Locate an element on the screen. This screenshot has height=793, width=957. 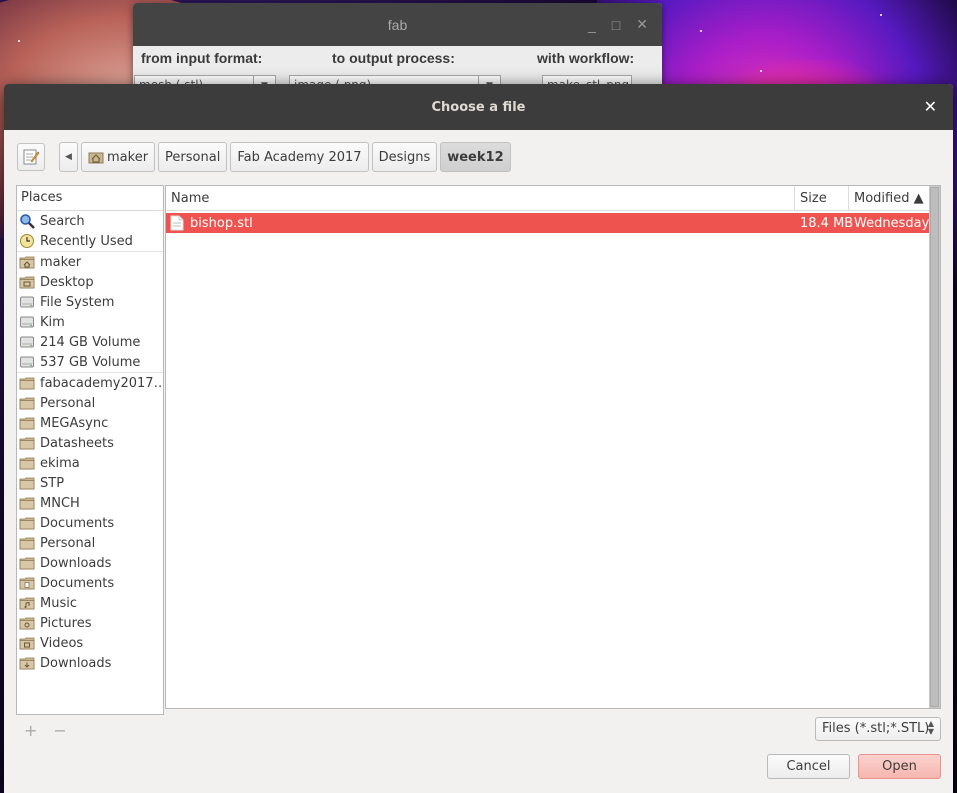
column-name: Name is located at coordinates (480, 198).